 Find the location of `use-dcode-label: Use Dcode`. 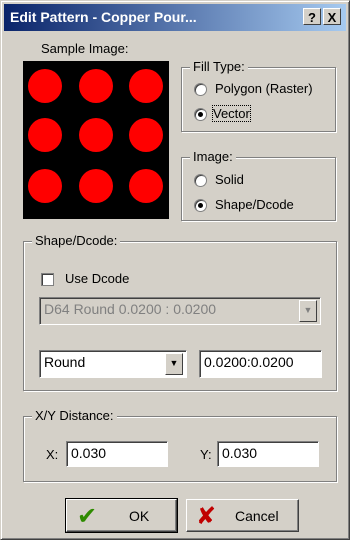

use-dcode-label: Use Dcode is located at coordinates (97, 278).